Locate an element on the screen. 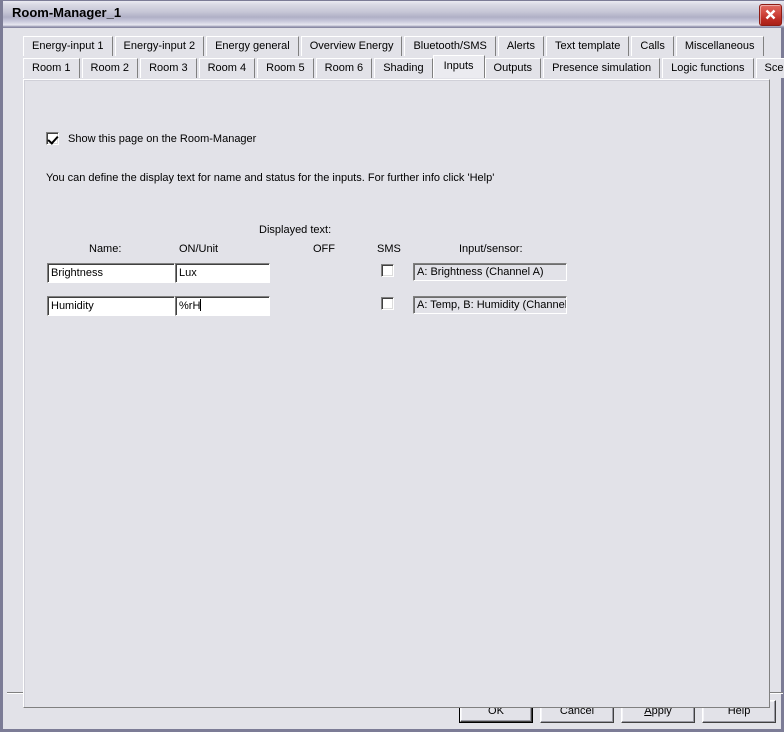 The image size is (784, 732). title-bar: Room-Manager_1 is located at coordinates (393, 14).